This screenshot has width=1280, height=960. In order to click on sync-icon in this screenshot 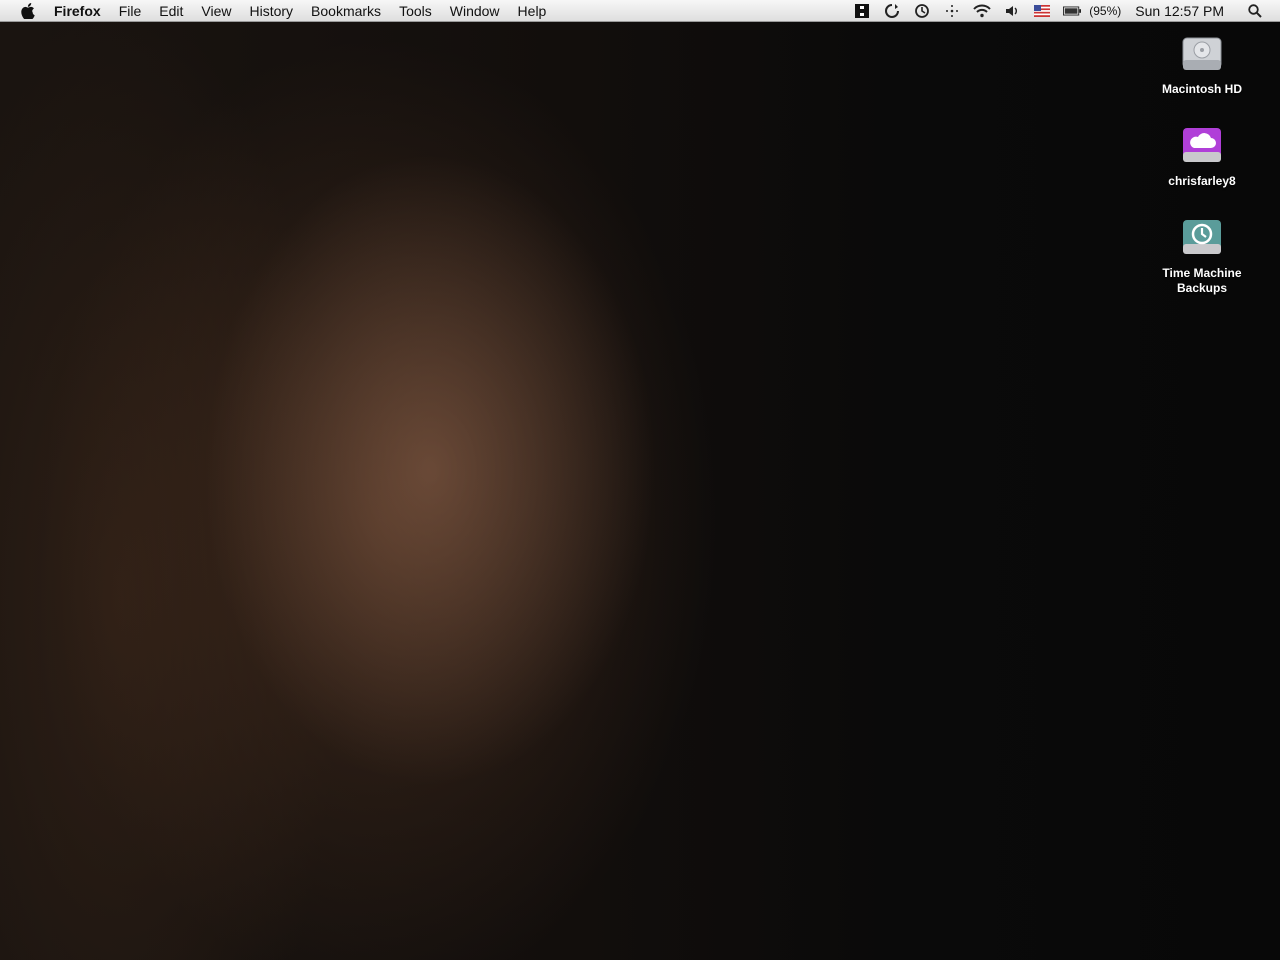, I will do `click(892, 11)`.